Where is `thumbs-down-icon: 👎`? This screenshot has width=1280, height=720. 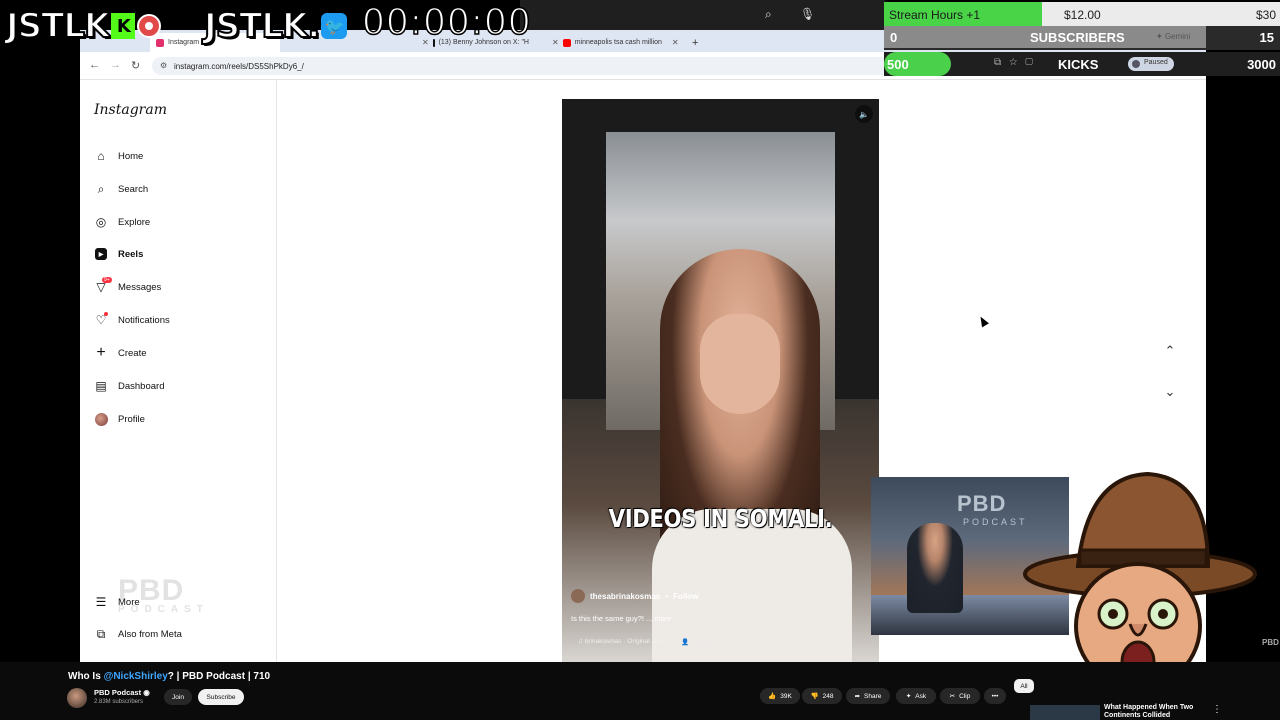 thumbs-down-icon: 👎 is located at coordinates (814, 696).